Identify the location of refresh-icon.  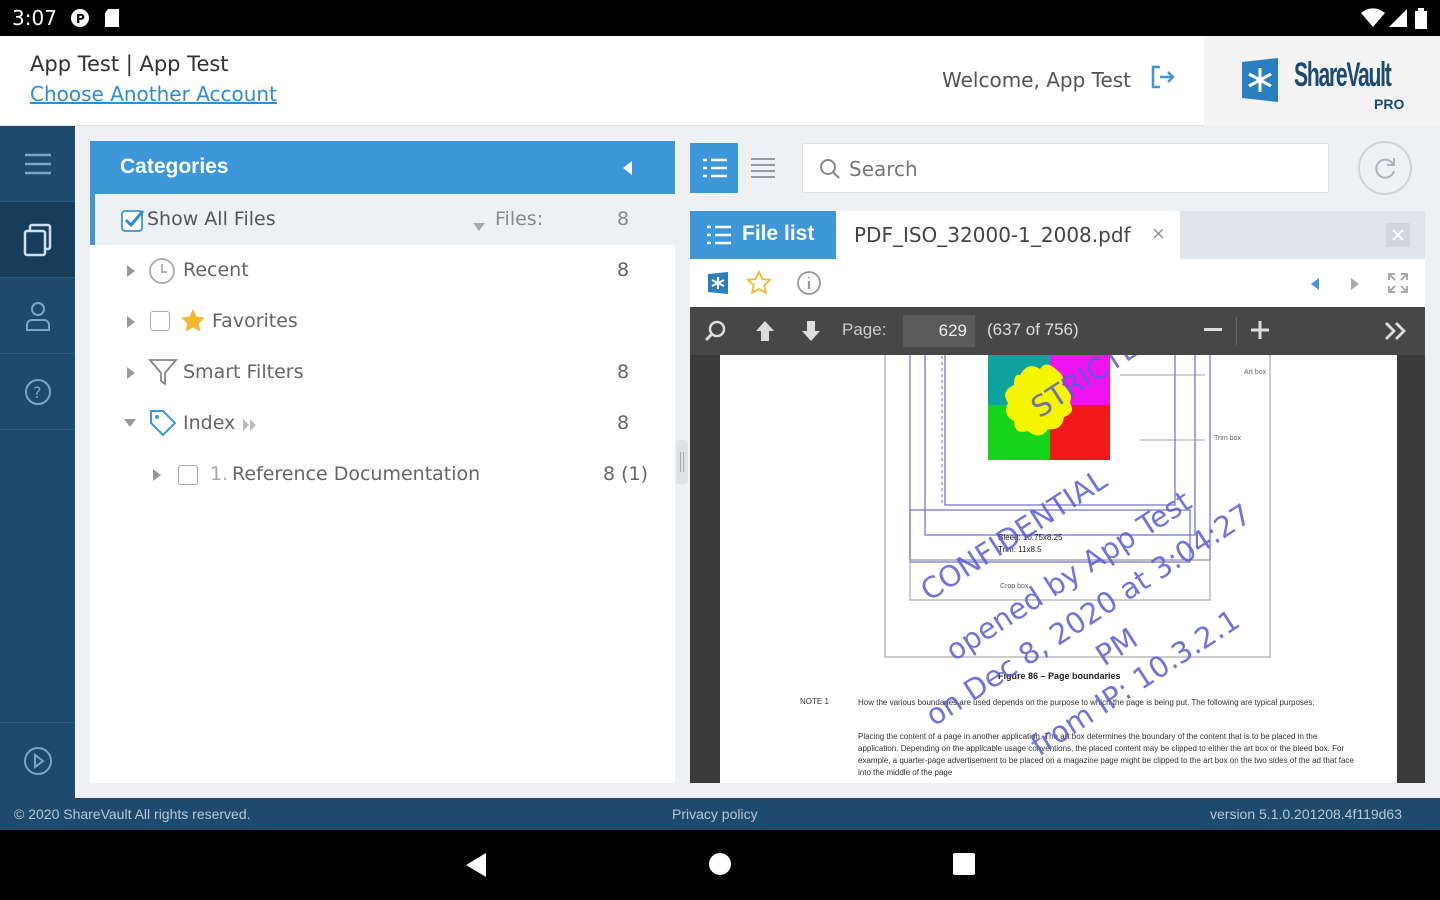
(1385, 168).